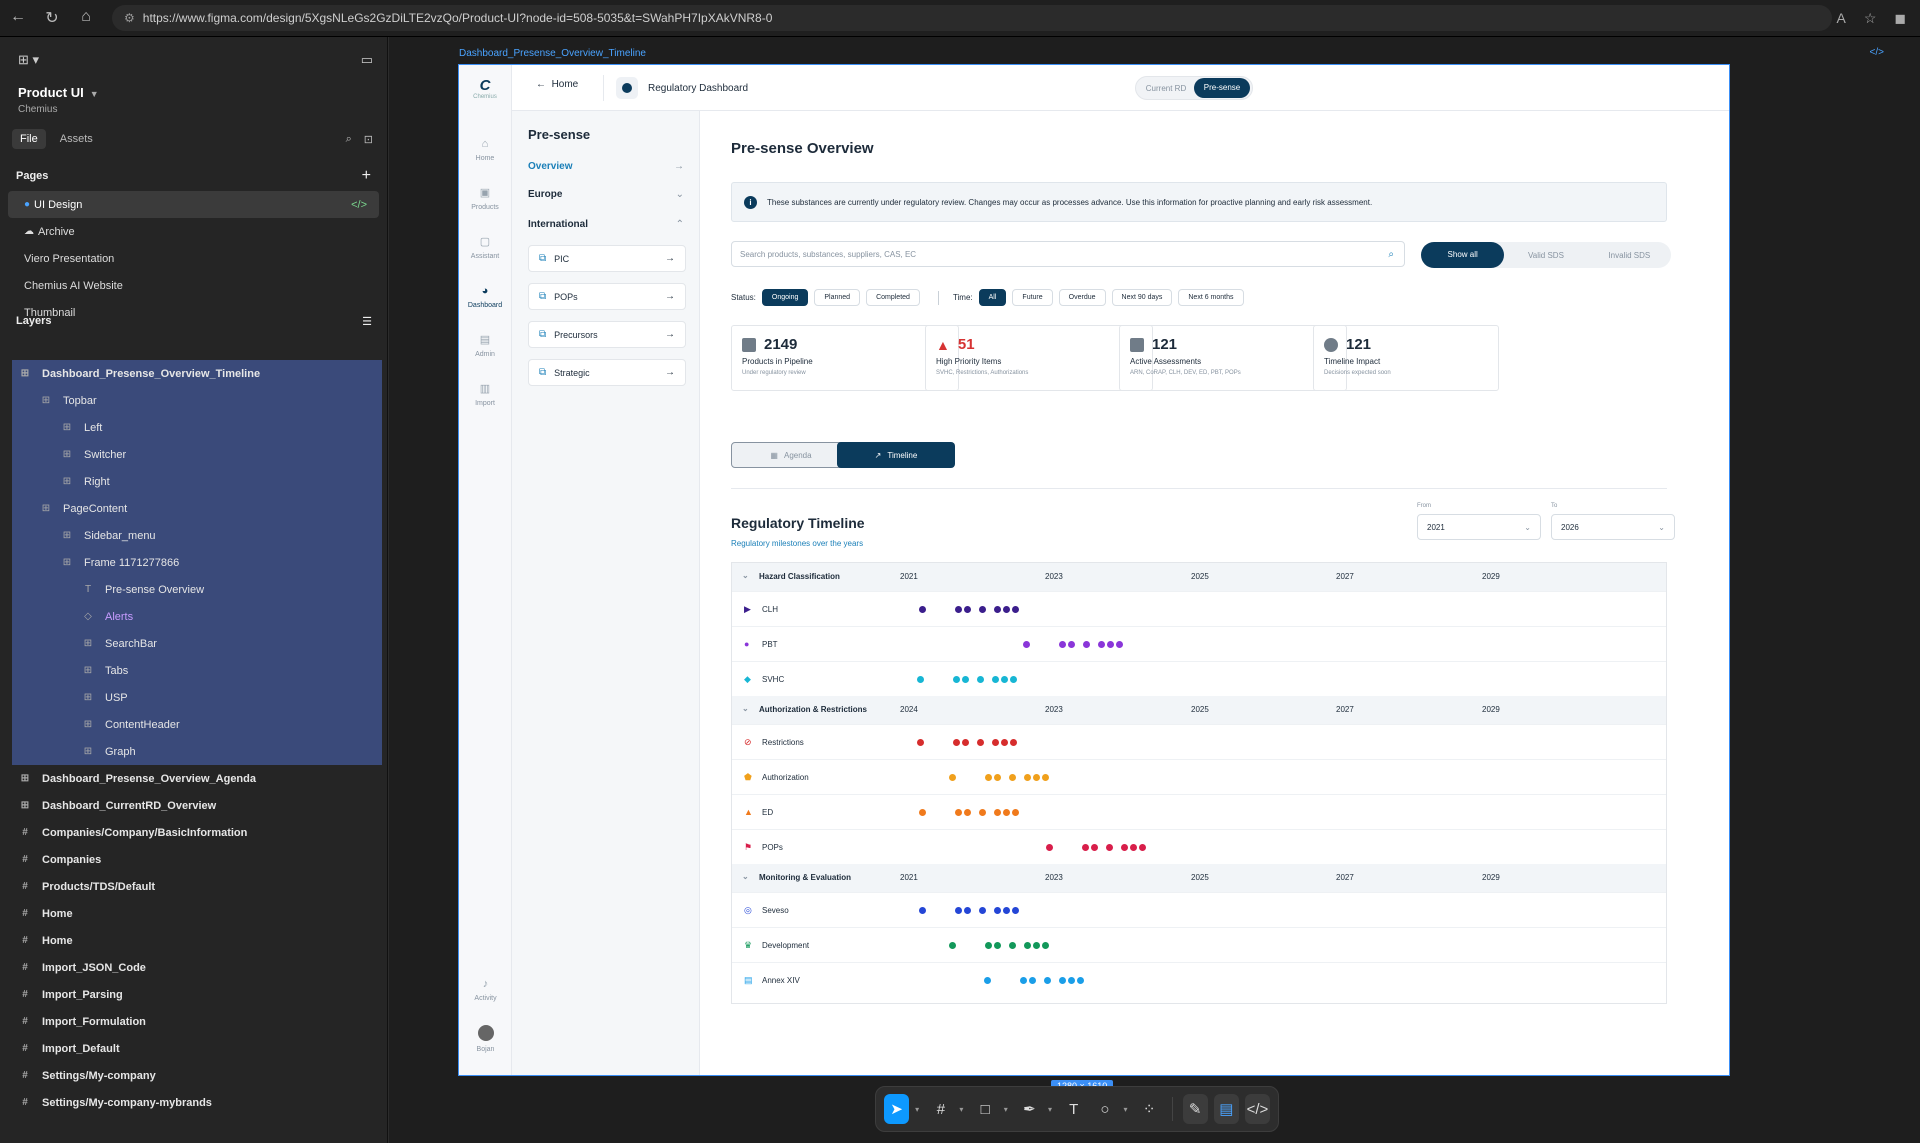  What do you see at coordinates (1199, 909) in the screenshot?
I see `timeline-row: ◎ Seveso` at bounding box center [1199, 909].